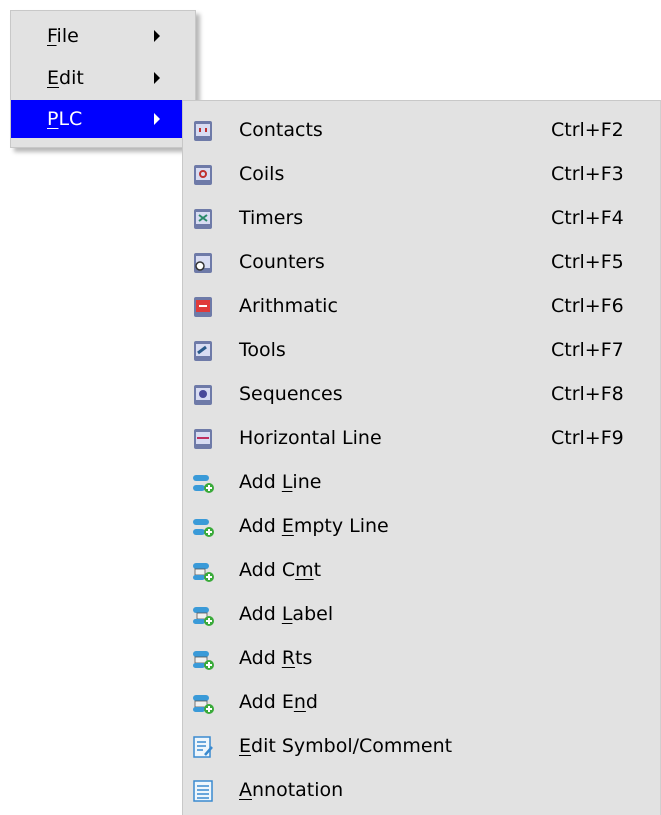 The image size is (661, 815). Describe the element at coordinates (421, 131) in the screenshot. I see `menu-item-contacts: Contacts Ctrl+F2` at that location.